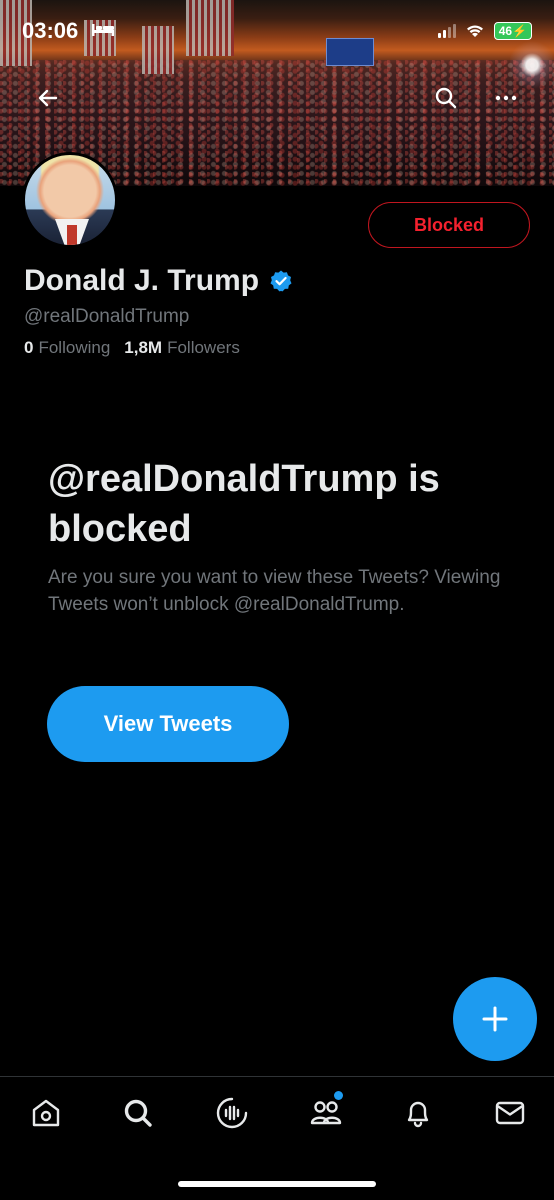 The image size is (554, 1200). I want to click on cellular-signal-icon, so click(446, 31).